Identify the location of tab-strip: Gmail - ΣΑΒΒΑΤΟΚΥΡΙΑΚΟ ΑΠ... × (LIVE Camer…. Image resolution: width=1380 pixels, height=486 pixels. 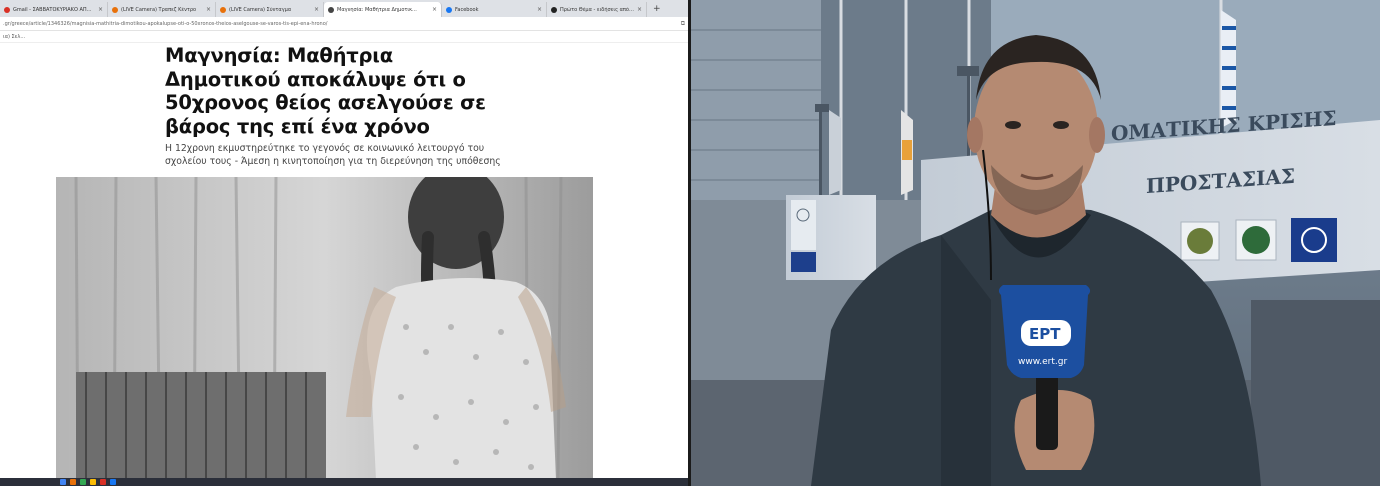
(344, 8).